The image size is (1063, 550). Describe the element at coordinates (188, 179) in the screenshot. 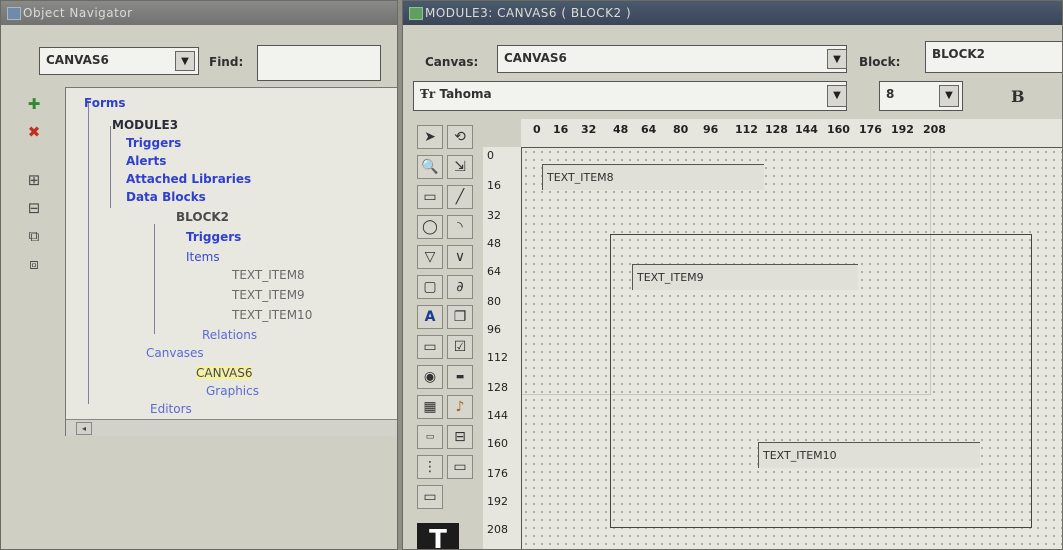

I see `tree-node-attached-libraries: Attached Libraries` at that location.